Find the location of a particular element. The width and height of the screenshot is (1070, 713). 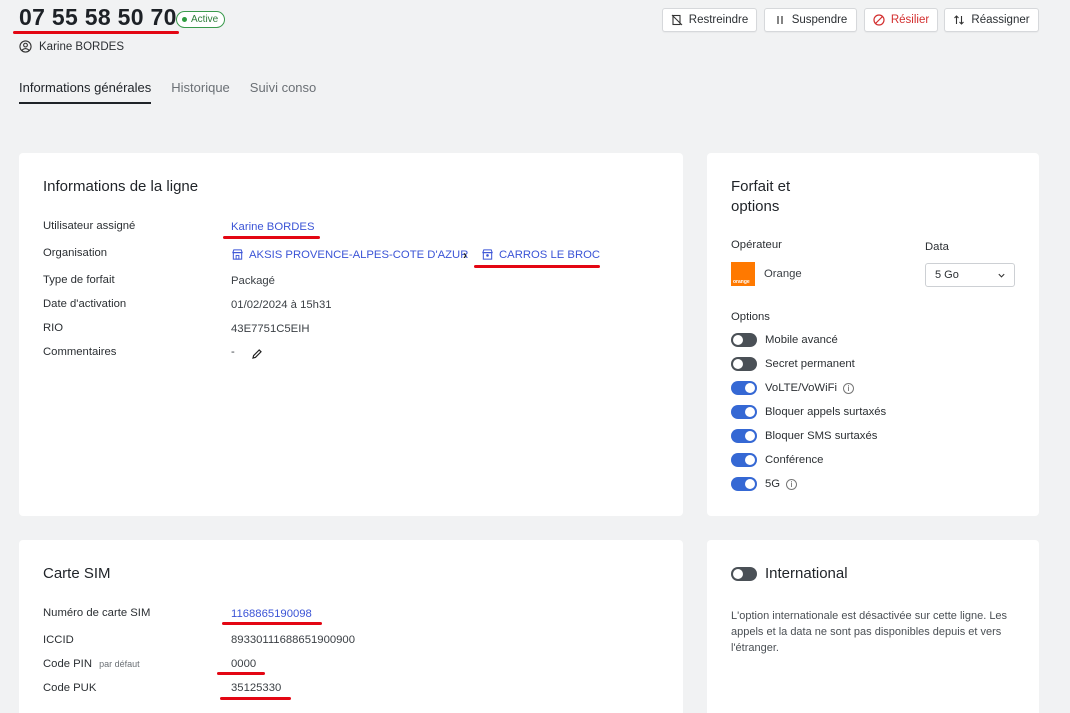

option-label: Bloquer SMS surtaxés is located at coordinates (821, 436).